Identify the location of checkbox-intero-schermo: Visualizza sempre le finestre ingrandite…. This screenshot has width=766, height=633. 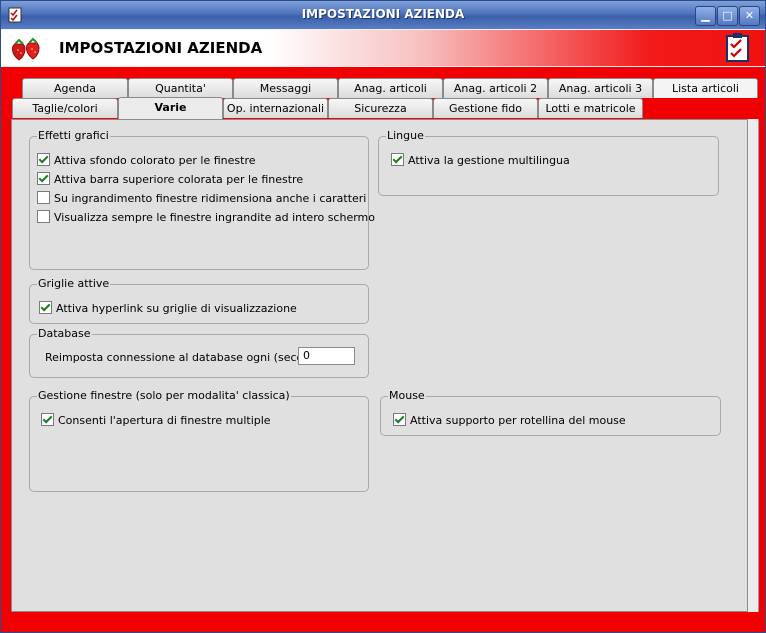
(206, 217).